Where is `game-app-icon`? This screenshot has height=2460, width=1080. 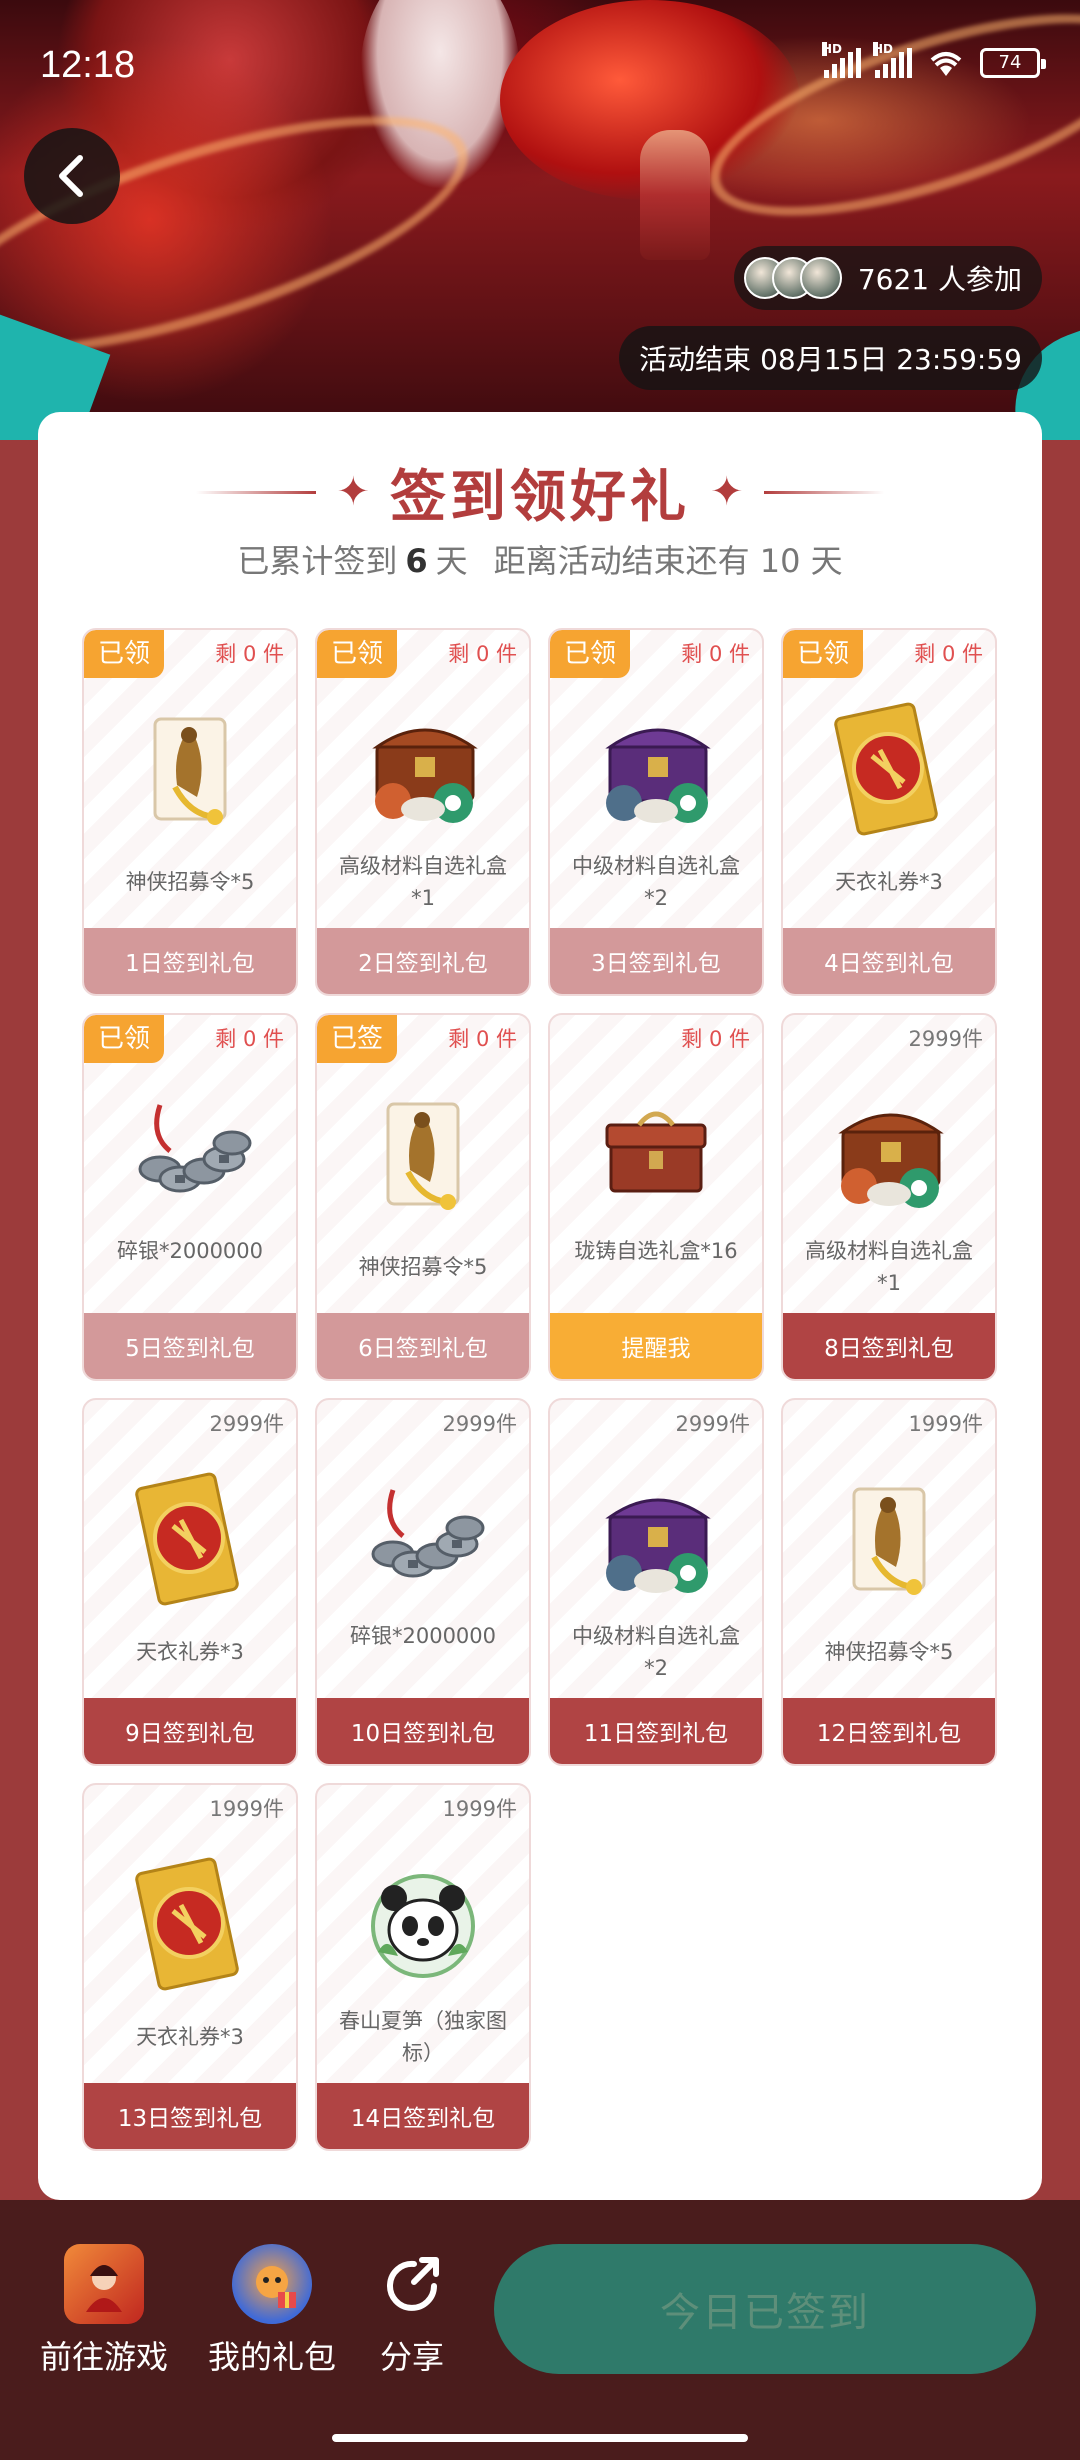 game-app-icon is located at coordinates (104, 2284).